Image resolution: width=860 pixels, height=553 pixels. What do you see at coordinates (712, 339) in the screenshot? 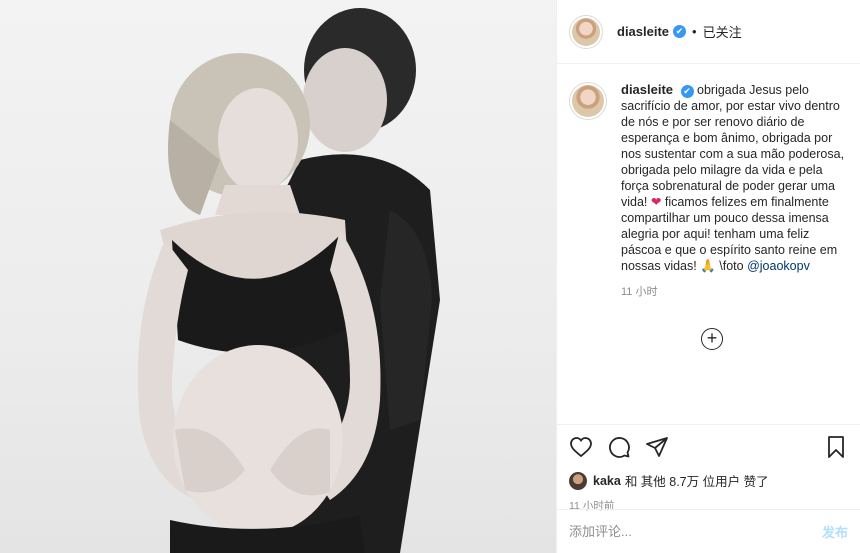
I see `load-more-comments-button: +` at bounding box center [712, 339].